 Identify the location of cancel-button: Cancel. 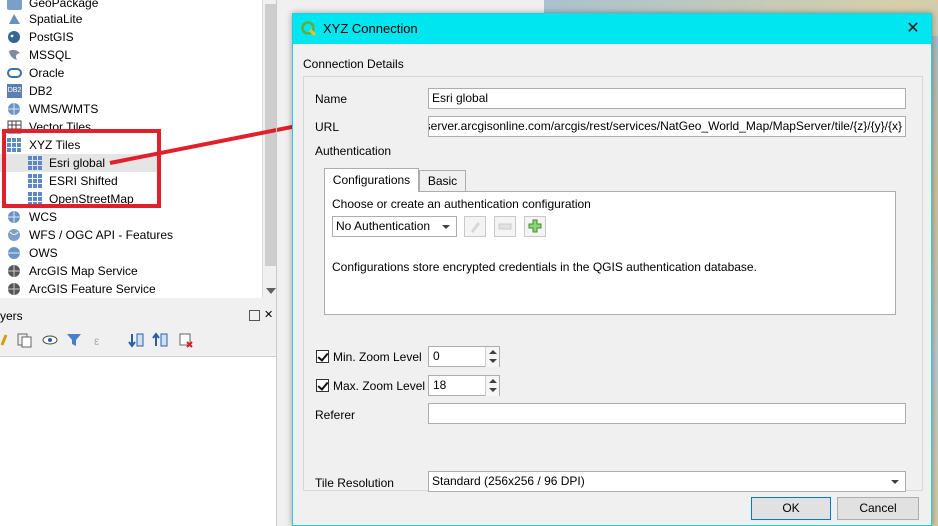
(878, 508).